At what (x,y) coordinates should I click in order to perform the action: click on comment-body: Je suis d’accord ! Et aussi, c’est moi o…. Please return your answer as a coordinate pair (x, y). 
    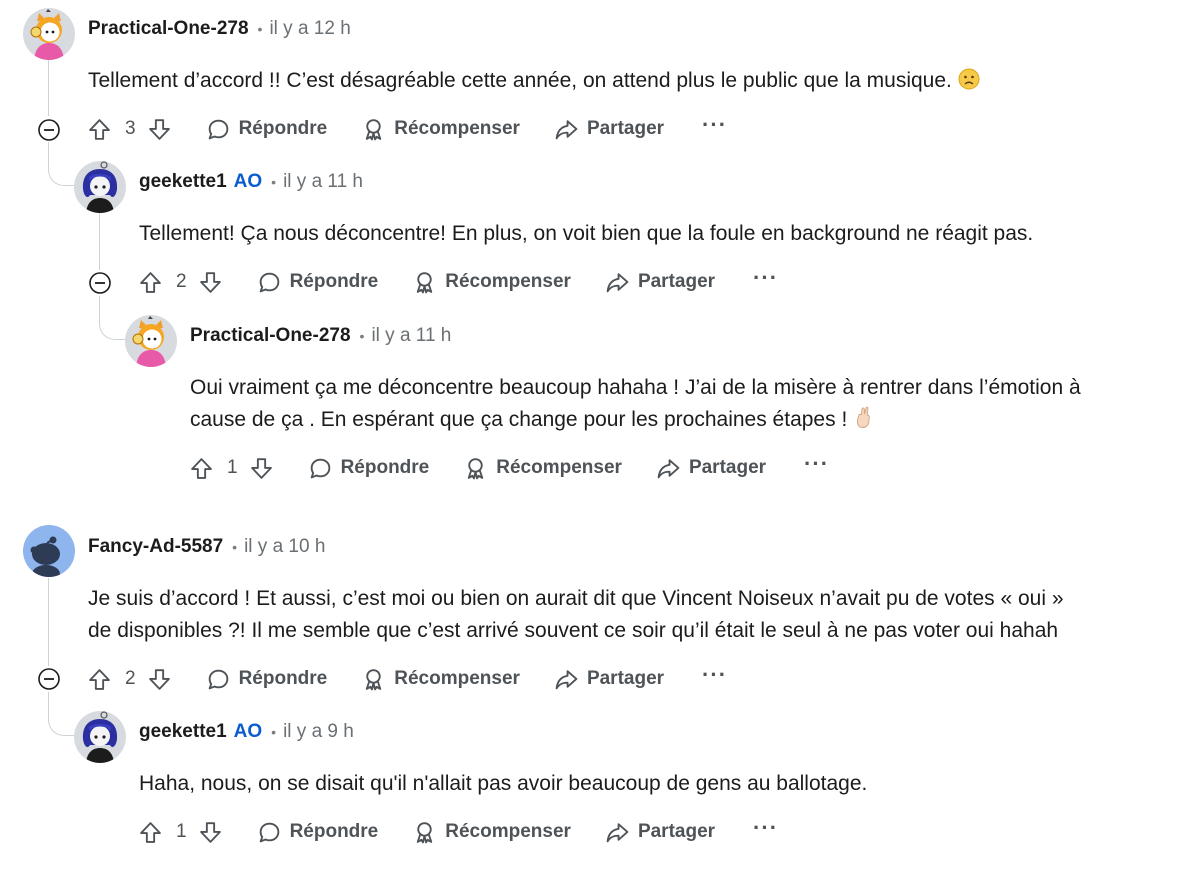
    Looking at the image, I should click on (638, 615).